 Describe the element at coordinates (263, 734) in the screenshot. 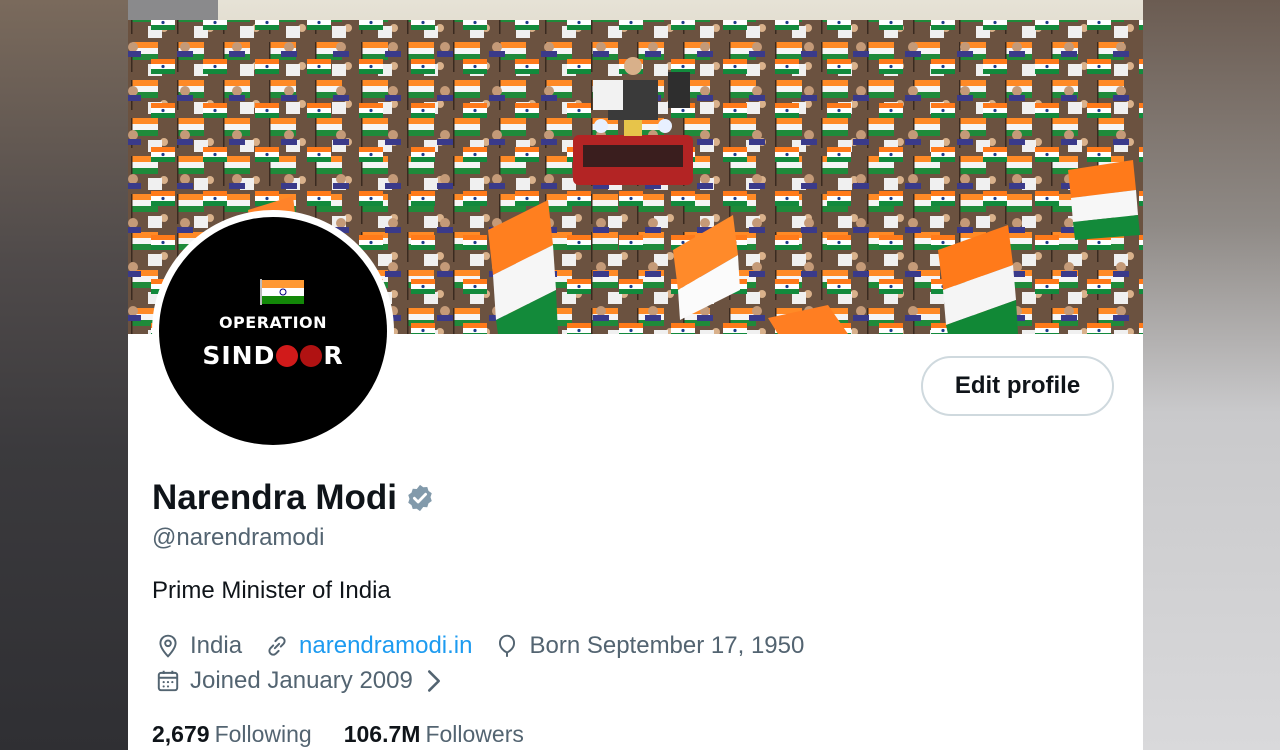

I see `following-label: Following` at that location.